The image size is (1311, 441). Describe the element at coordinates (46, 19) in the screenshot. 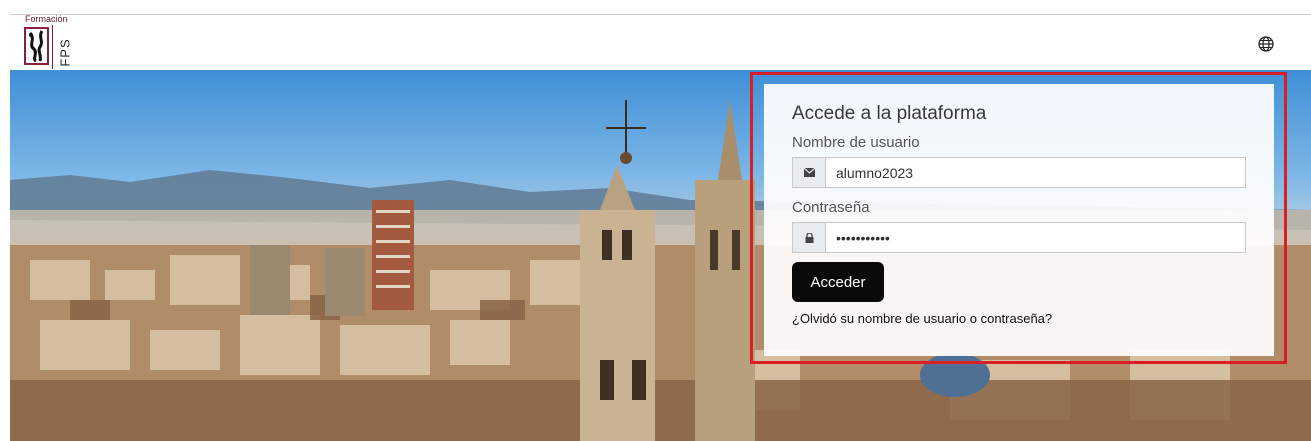

I see `logo-text: Formación` at that location.